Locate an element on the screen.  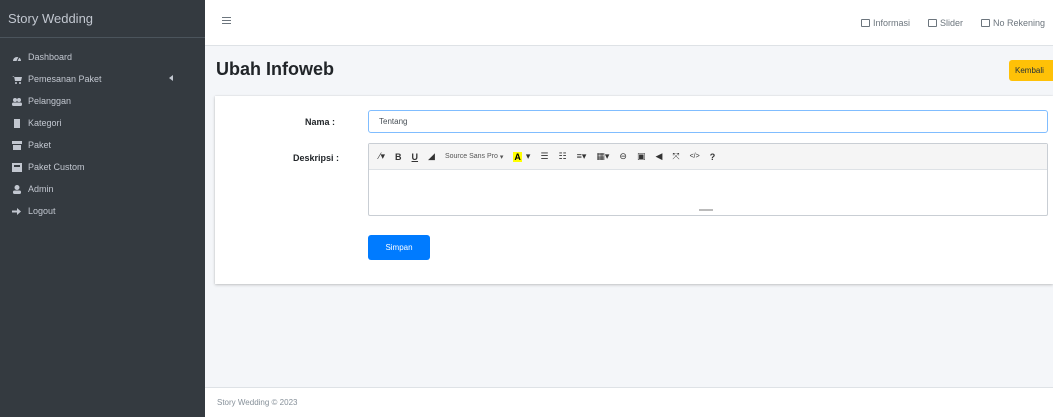
sidebar-item-paket-custom: Paket Custom is located at coordinates (102, 167).